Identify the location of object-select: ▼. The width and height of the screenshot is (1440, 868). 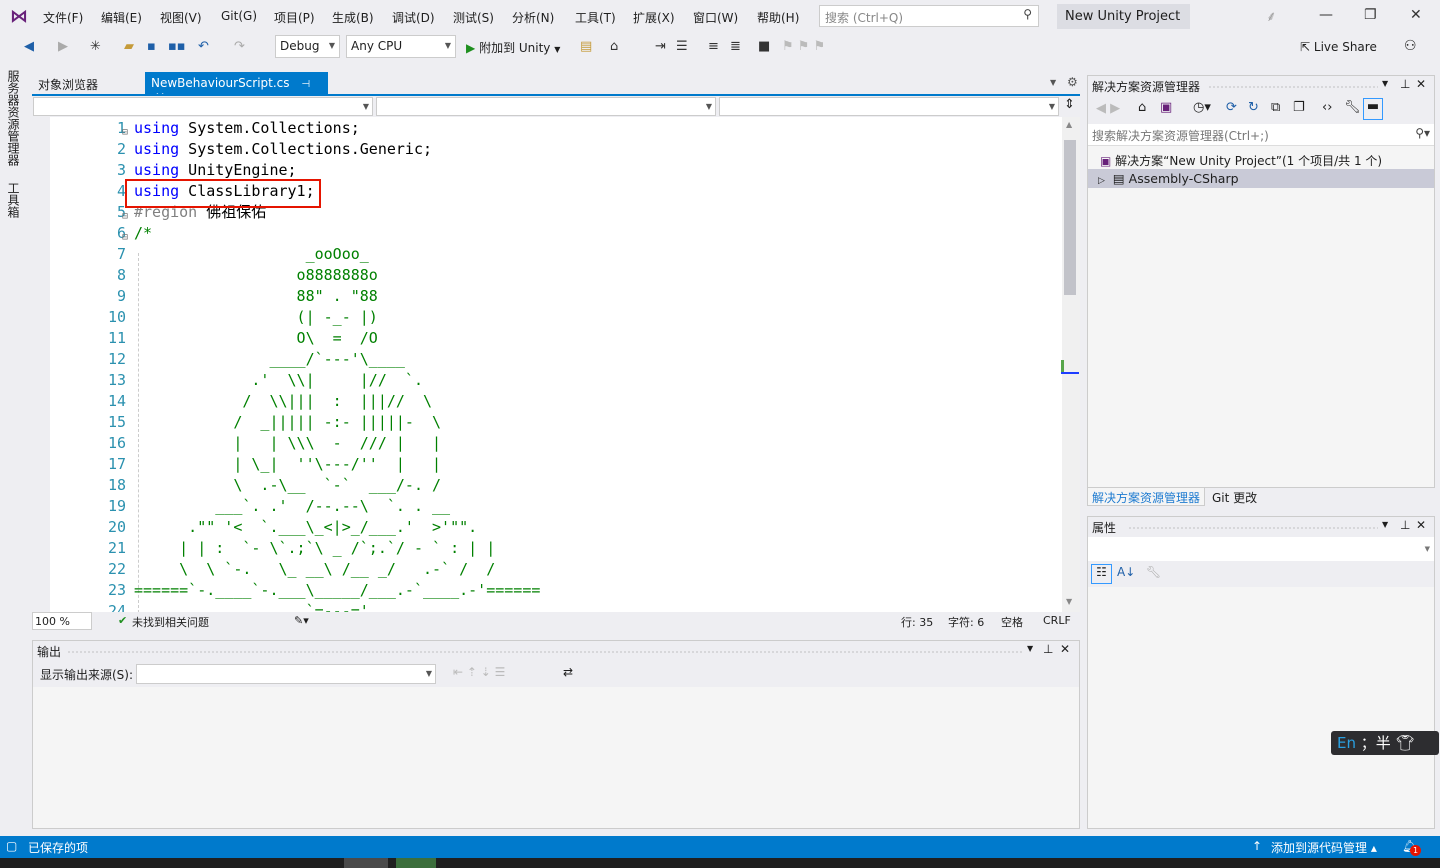
(1261, 549).